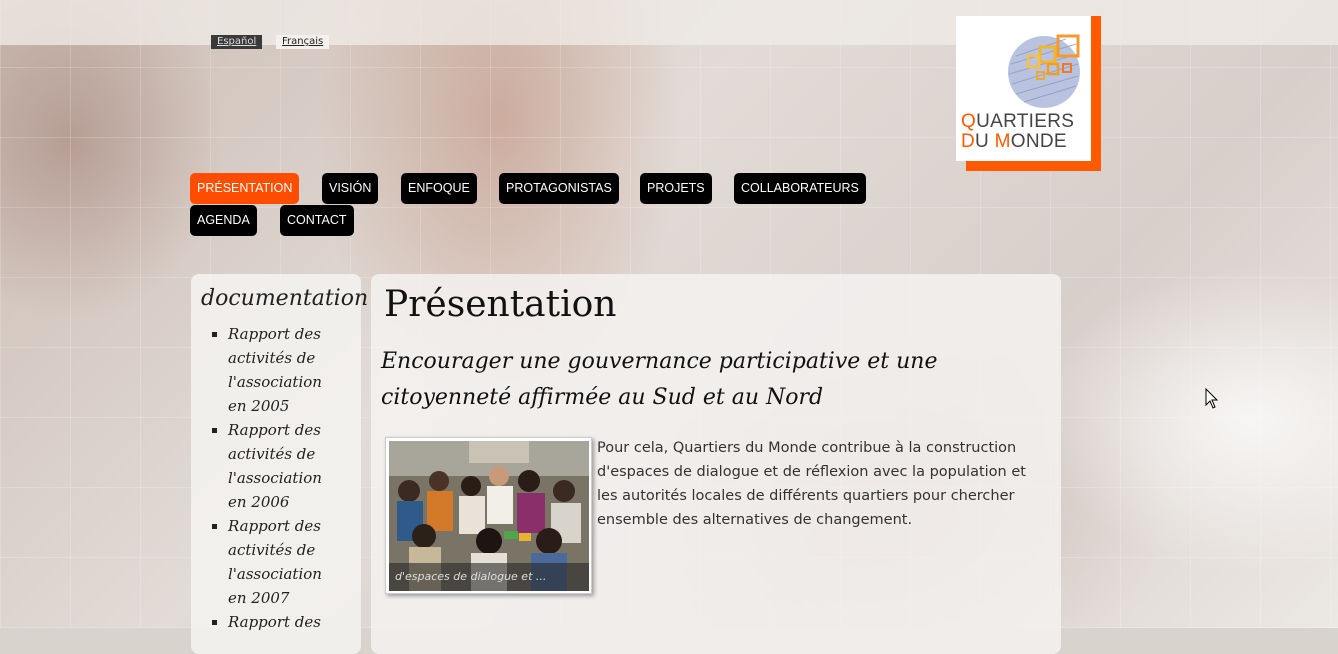 This screenshot has width=1338, height=654. I want to click on documentation-link: Rapport des, so click(278, 622).